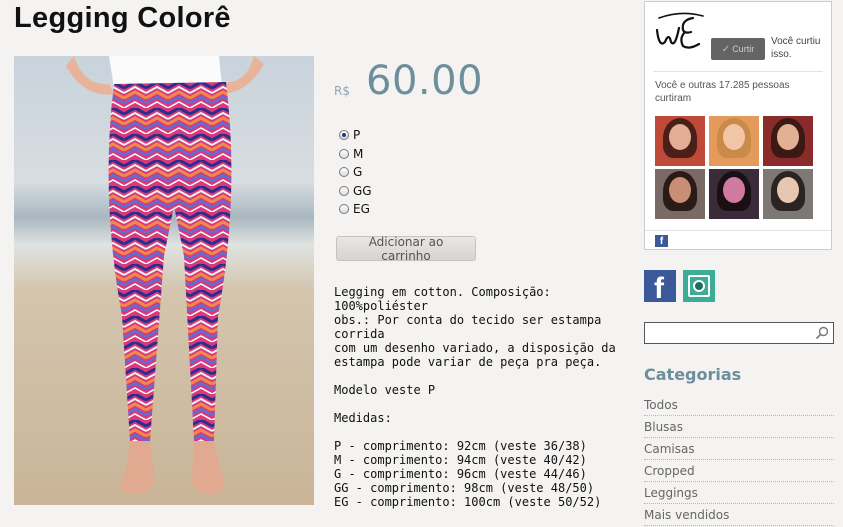 This screenshot has height=527, width=843. I want to click on category-item-camisas: Camisas, so click(739, 449).